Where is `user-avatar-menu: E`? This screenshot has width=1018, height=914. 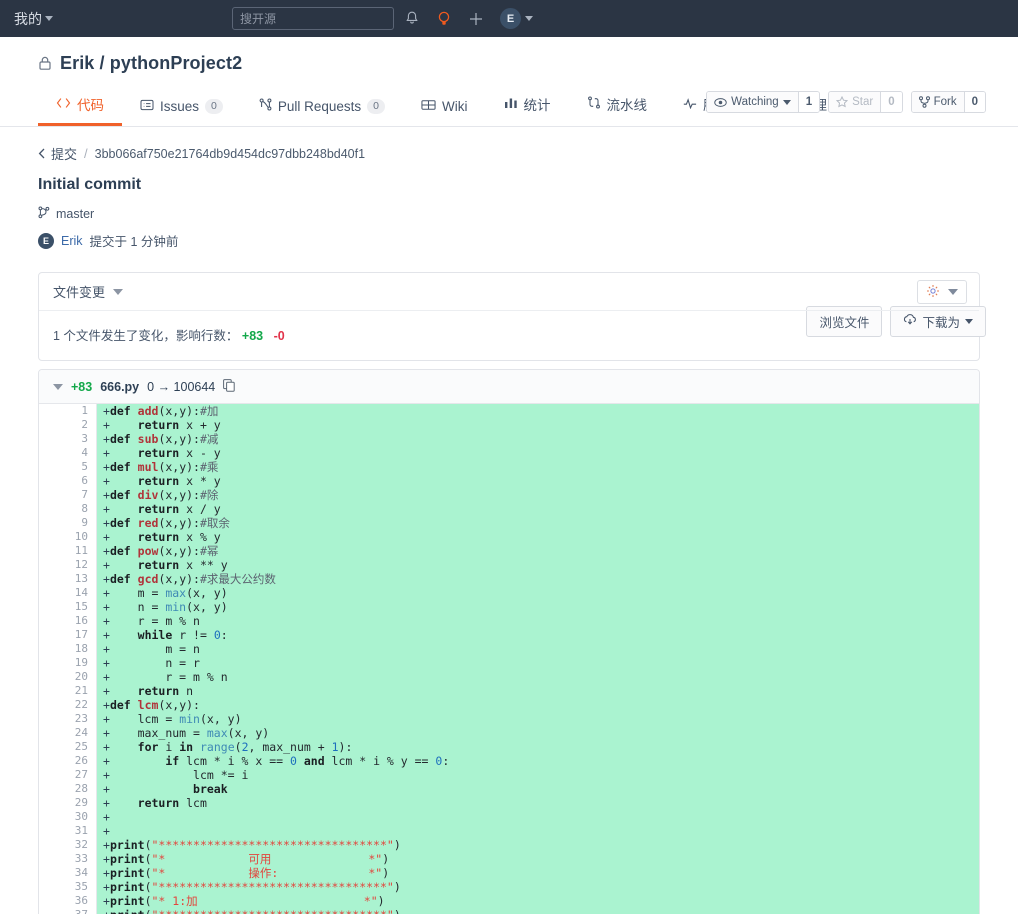 user-avatar-menu: E is located at coordinates (516, 18).